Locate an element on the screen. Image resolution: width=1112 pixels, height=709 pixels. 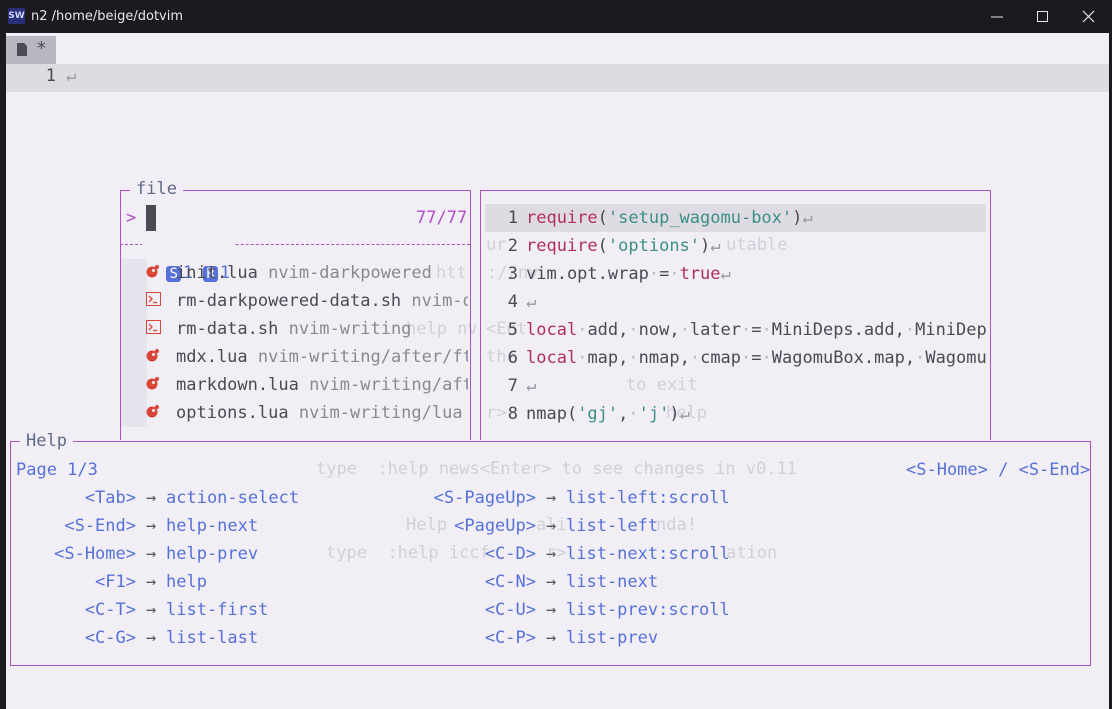
help-action: help-prev is located at coordinates (212, 554).